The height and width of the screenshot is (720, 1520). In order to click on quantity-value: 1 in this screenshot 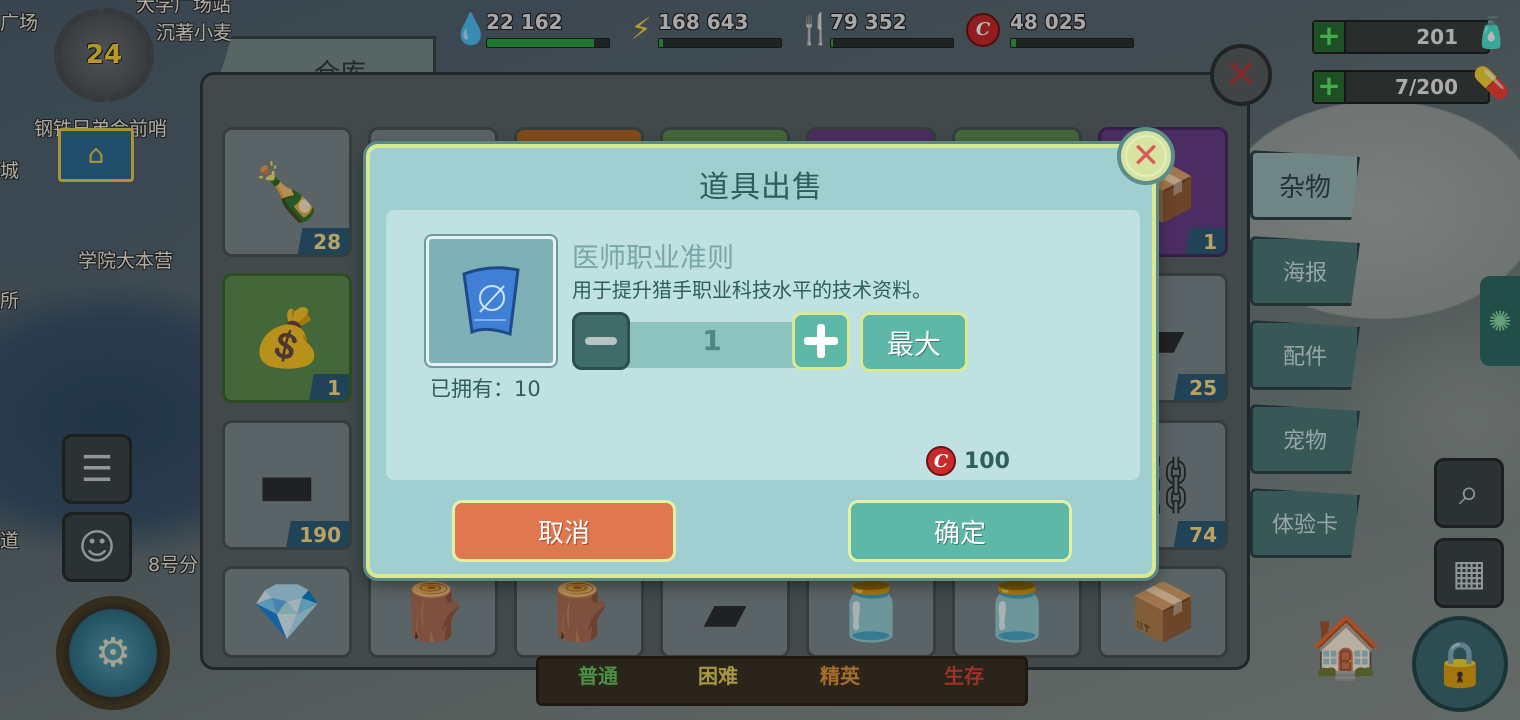, I will do `click(712, 340)`.